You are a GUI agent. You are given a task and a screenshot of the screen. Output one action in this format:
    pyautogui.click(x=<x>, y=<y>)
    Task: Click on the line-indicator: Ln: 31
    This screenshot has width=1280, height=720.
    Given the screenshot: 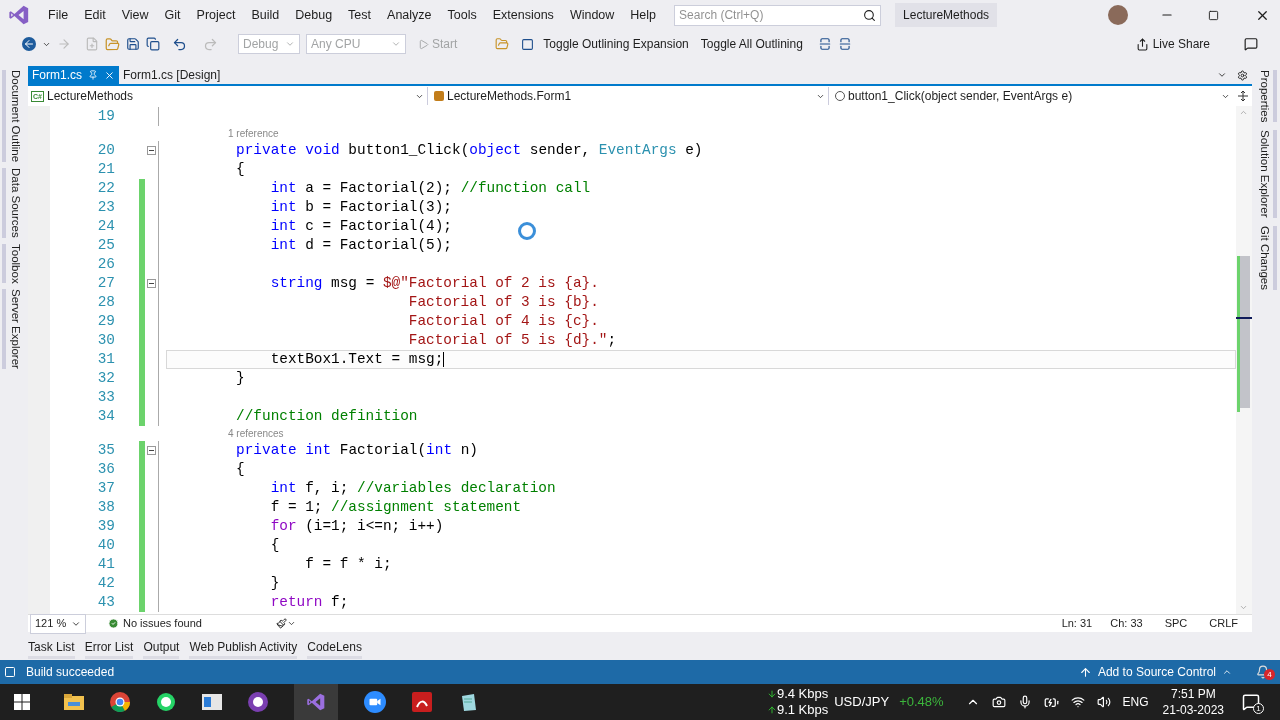 What is the action you would take?
    pyautogui.click(x=1077, y=624)
    